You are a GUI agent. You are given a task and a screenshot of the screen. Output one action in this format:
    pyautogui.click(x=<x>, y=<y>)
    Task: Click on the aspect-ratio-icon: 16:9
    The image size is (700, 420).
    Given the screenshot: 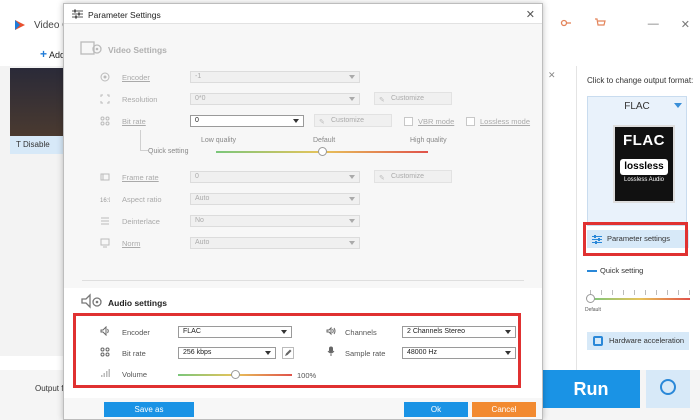 What is the action you would take?
    pyautogui.click(x=105, y=201)
    